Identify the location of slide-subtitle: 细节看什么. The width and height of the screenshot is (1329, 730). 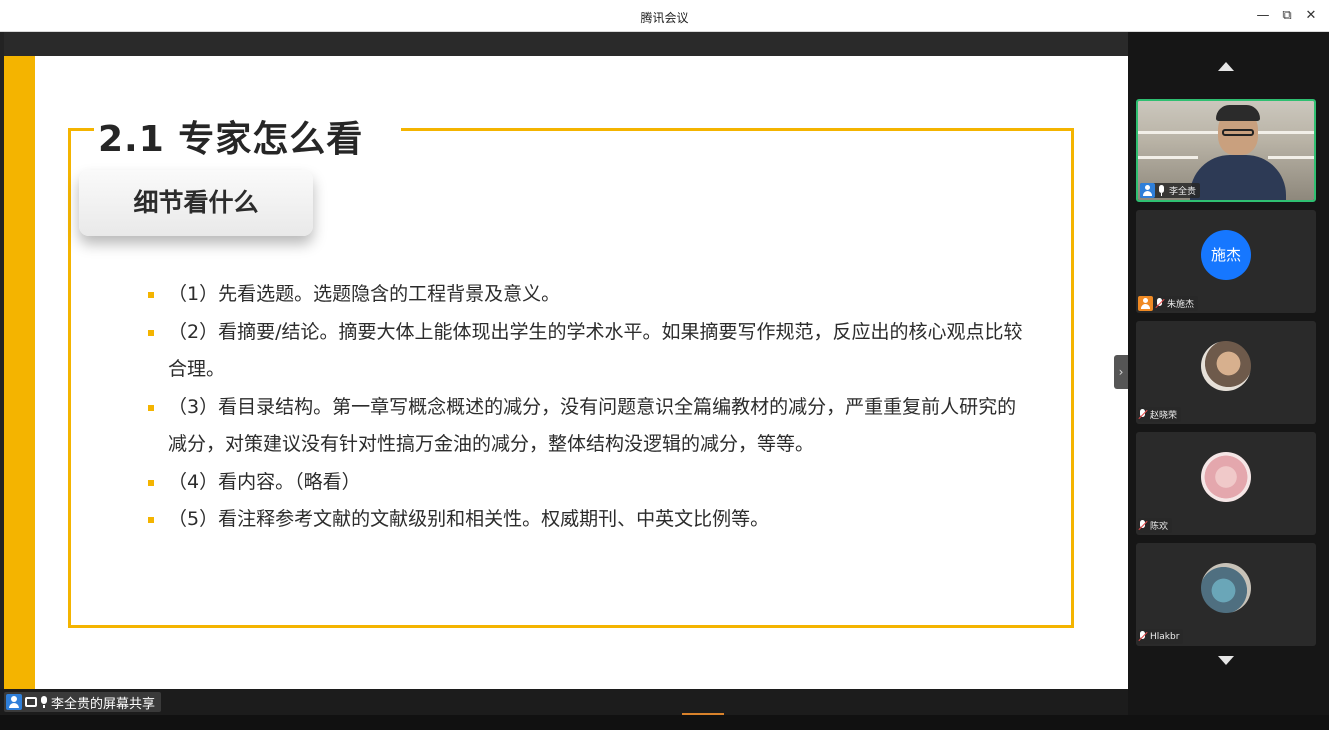
(196, 203).